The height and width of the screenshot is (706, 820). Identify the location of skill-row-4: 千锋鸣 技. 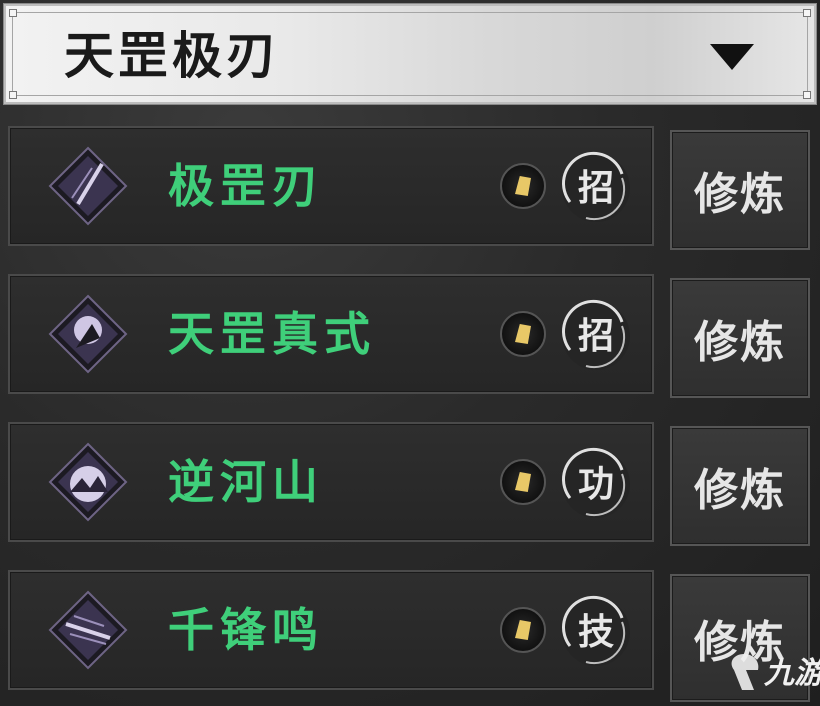
(331, 630).